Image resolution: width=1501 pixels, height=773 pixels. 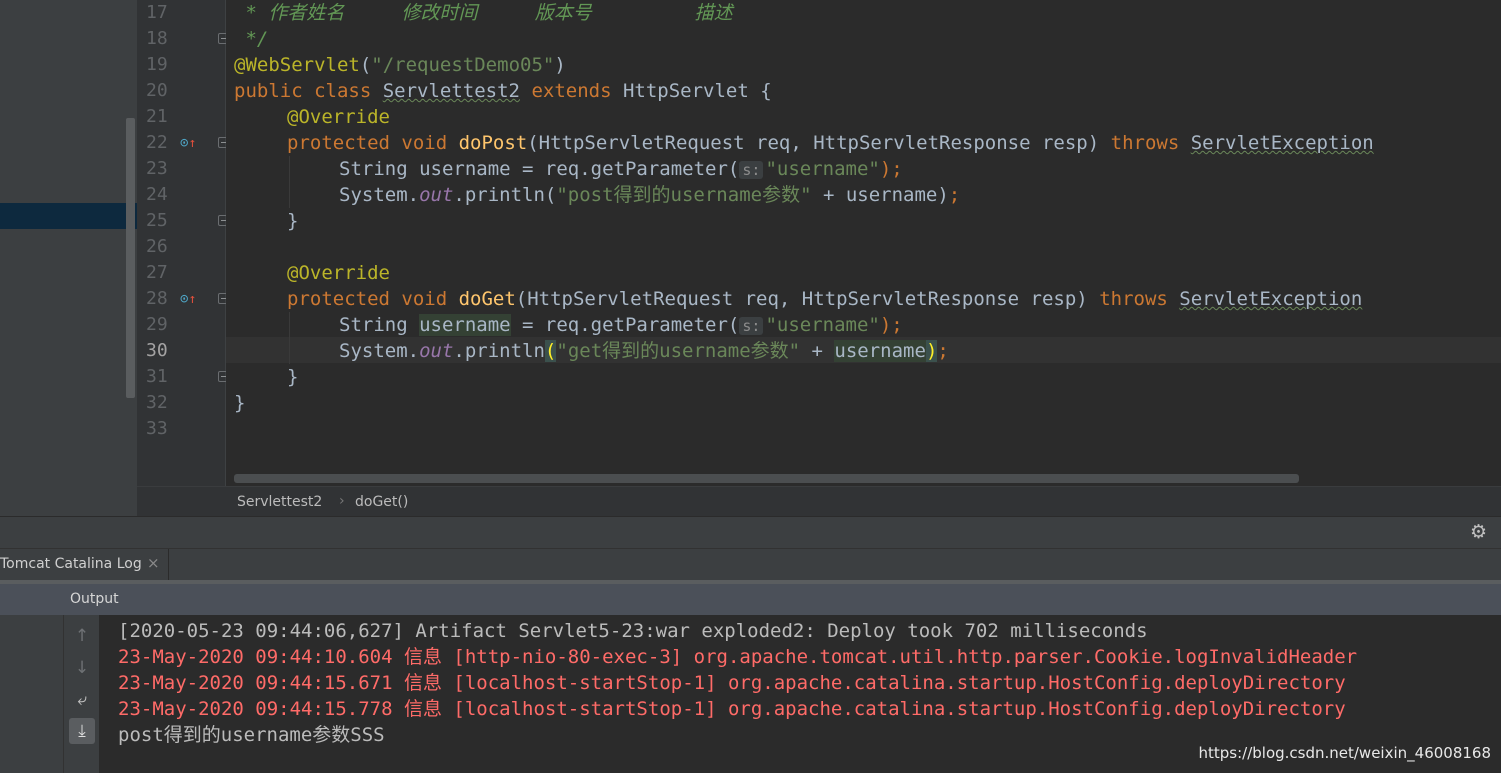 What do you see at coordinates (68, 258) in the screenshot?
I see `project-sidebar` at bounding box center [68, 258].